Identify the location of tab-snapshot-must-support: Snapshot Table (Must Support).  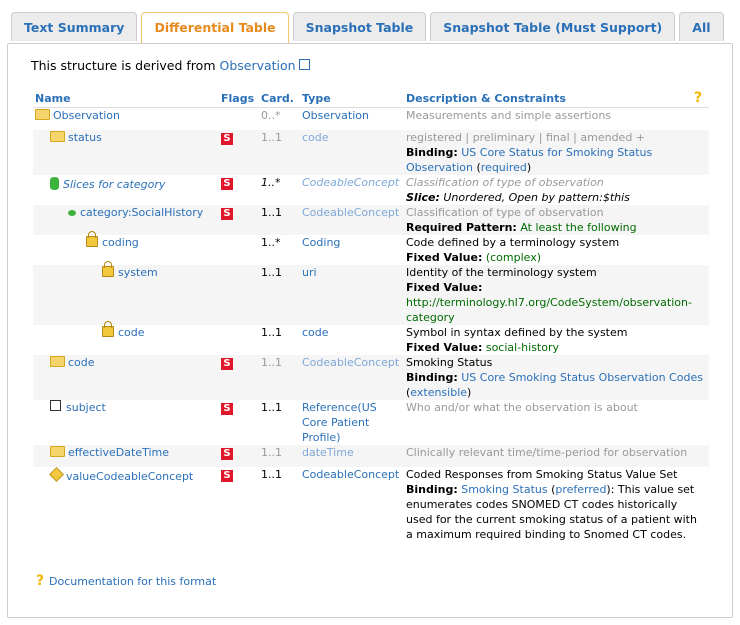
(553, 26).